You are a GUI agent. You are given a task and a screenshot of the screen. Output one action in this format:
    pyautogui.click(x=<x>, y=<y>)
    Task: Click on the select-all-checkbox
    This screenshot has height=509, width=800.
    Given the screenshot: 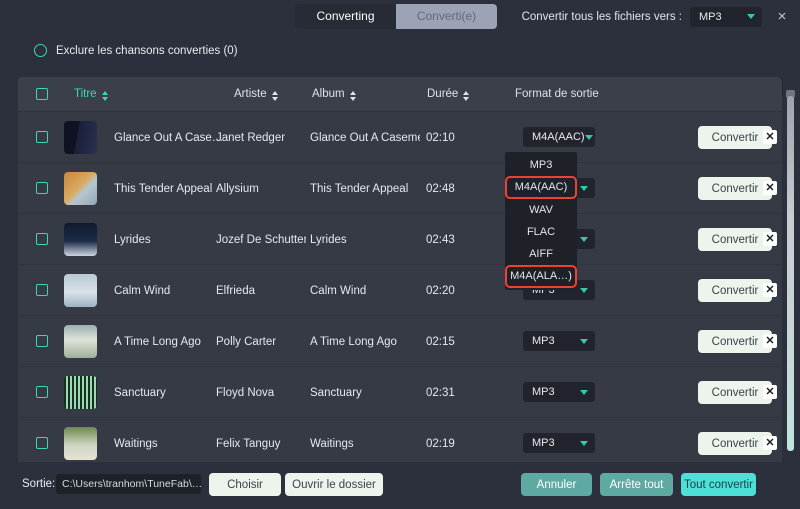 What is the action you would take?
    pyautogui.click(x=42, y=94)
    